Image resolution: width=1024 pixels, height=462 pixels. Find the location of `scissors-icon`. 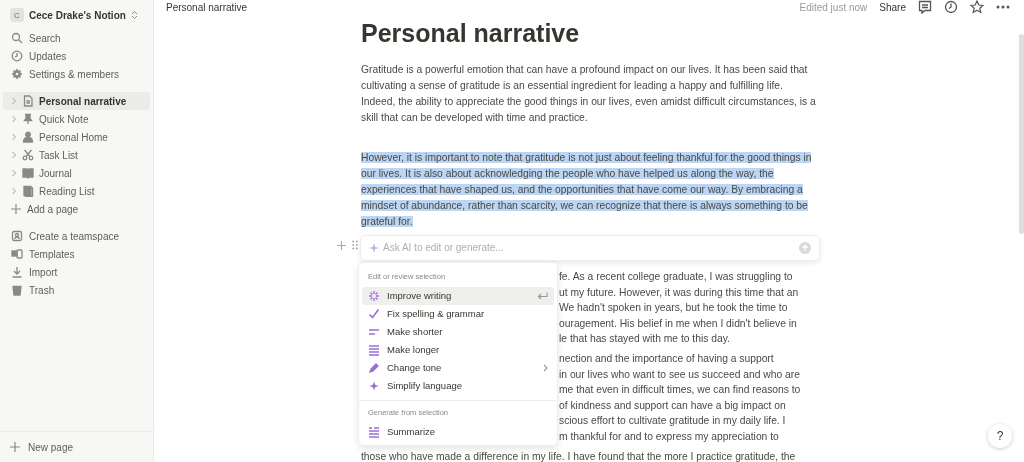

scissors-icon is located at coordinates (28, 155).